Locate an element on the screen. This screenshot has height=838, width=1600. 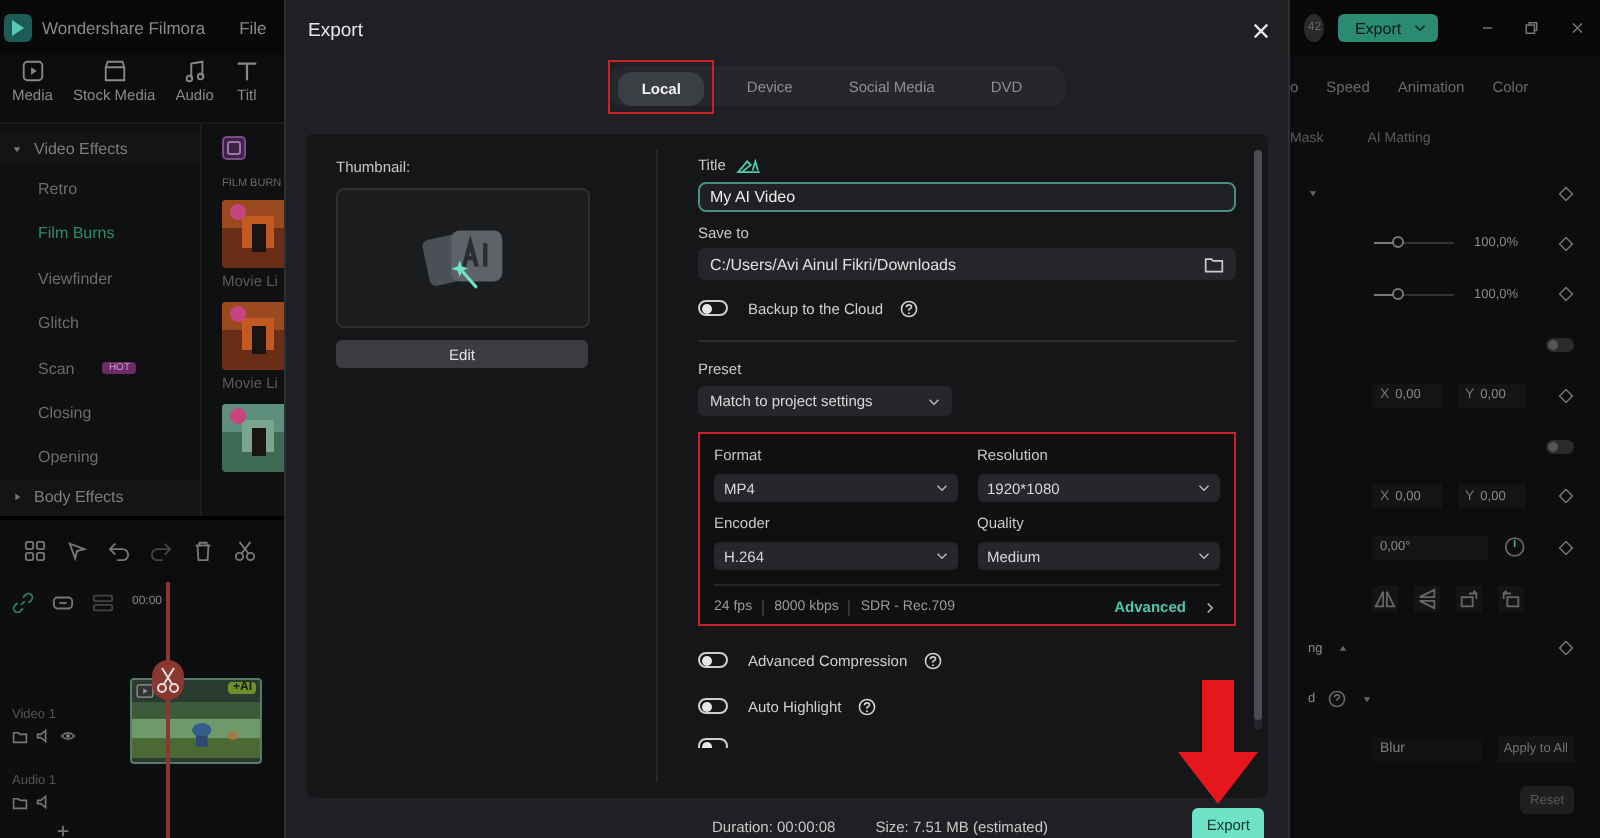
category-item: Retro is located at coordinates (58, 189).